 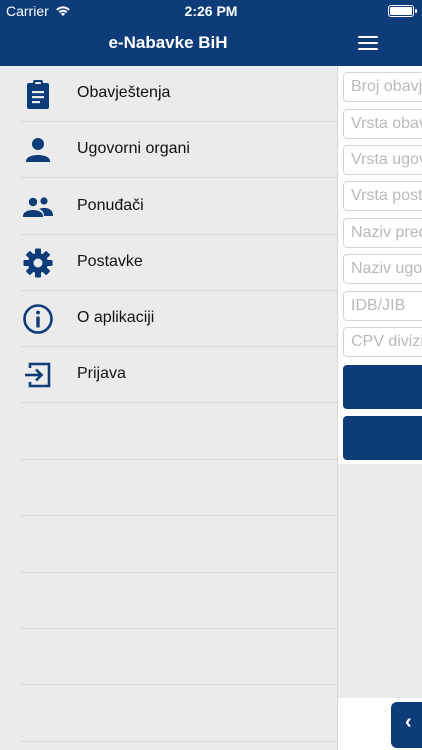 What do you see at coordinates (406, 725) in the screenshot?
I see `chevron-left-icon: ‹` at bounding box center [406, 725].